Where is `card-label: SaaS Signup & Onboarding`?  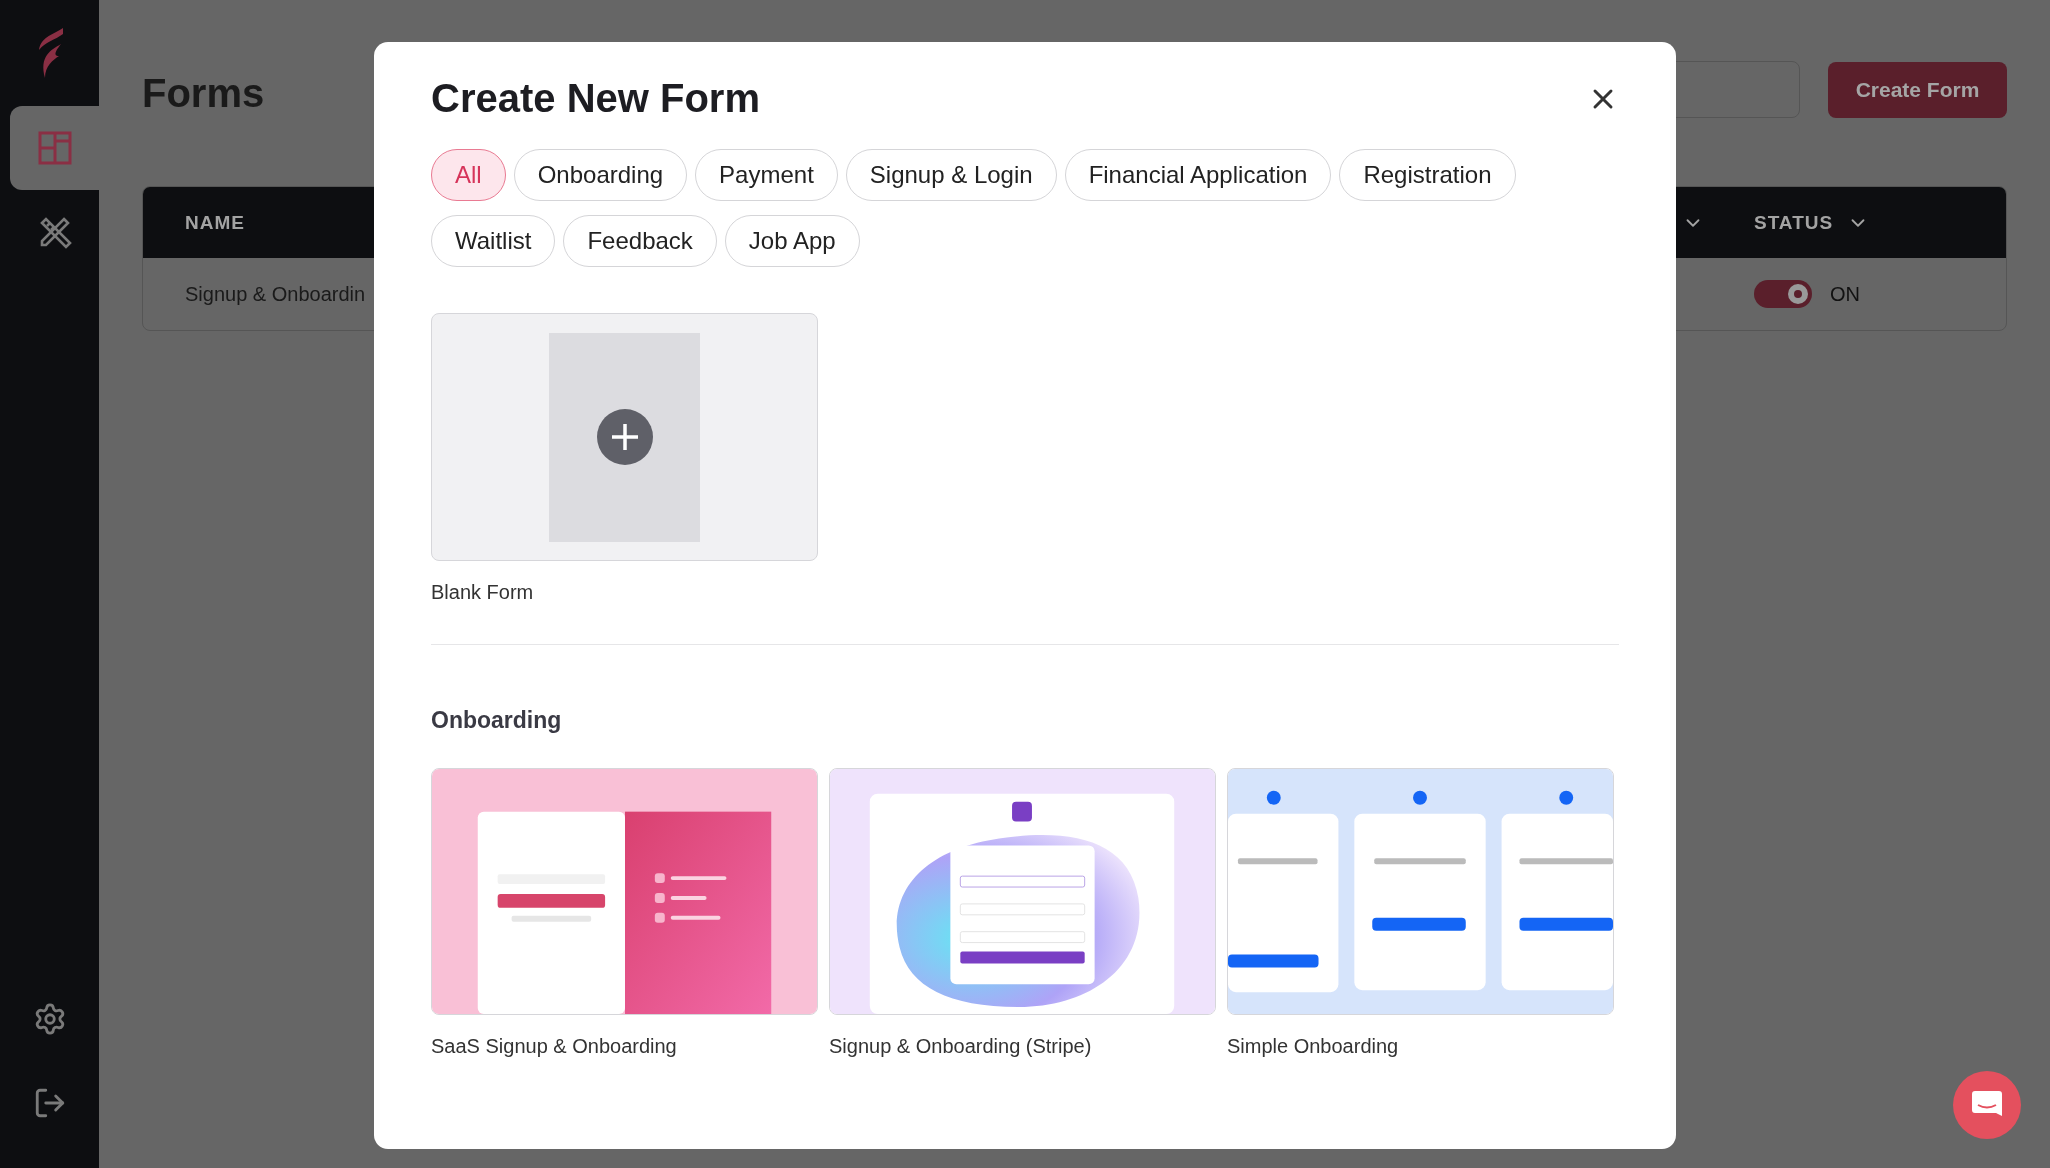
card-label: SaaS Signup & Onboarding is located at coordinates (554, 1046).